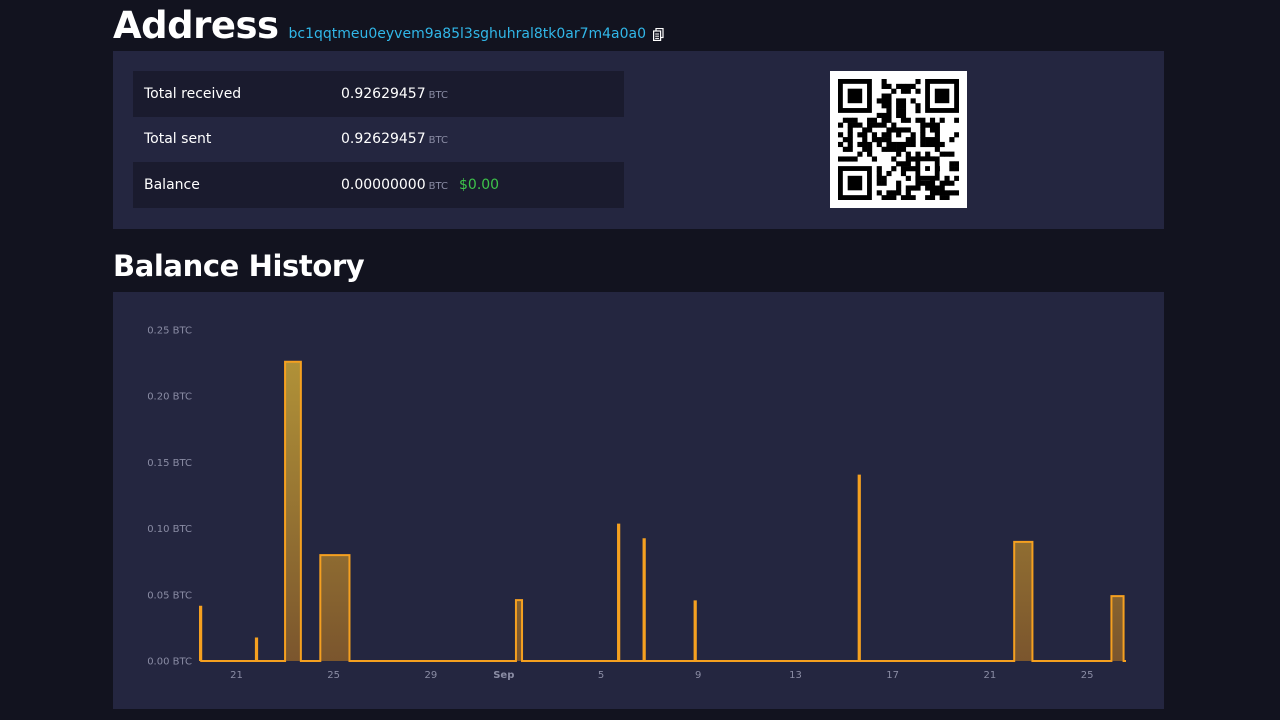 This screenshot has height=720, width=1280. I want to click on qr-code-graphic, so click(898, 139).